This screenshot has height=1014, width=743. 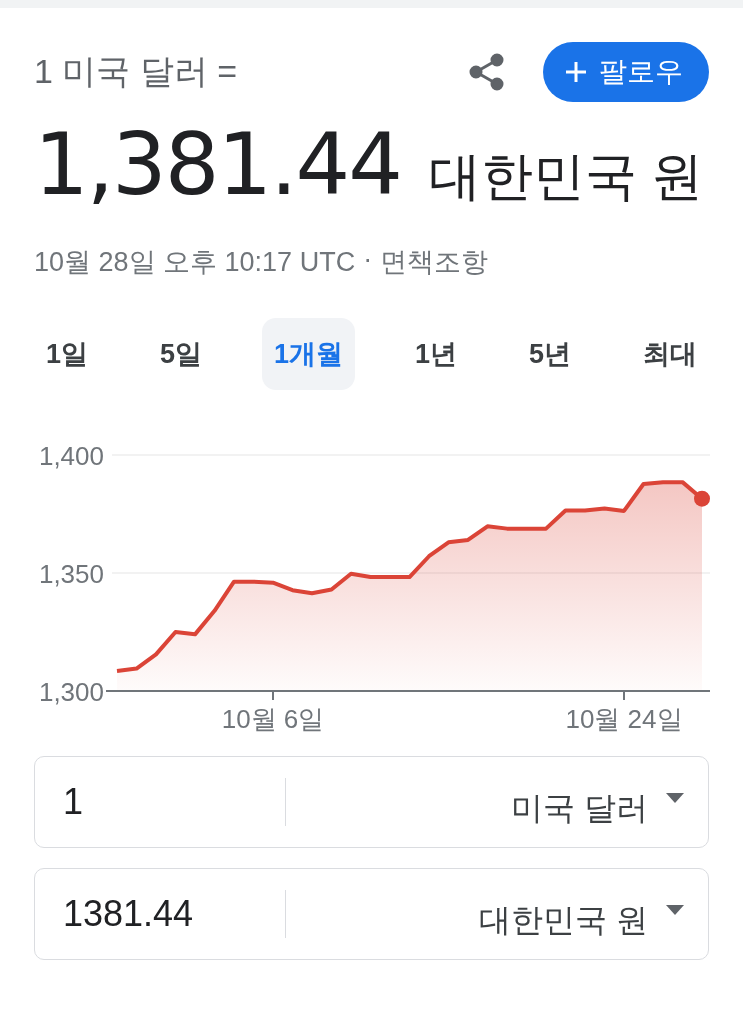 What do you see at coordinates (309, 354) in the screenshot?
I see `range-tab: 1개월` at bounding box center [309, 354].